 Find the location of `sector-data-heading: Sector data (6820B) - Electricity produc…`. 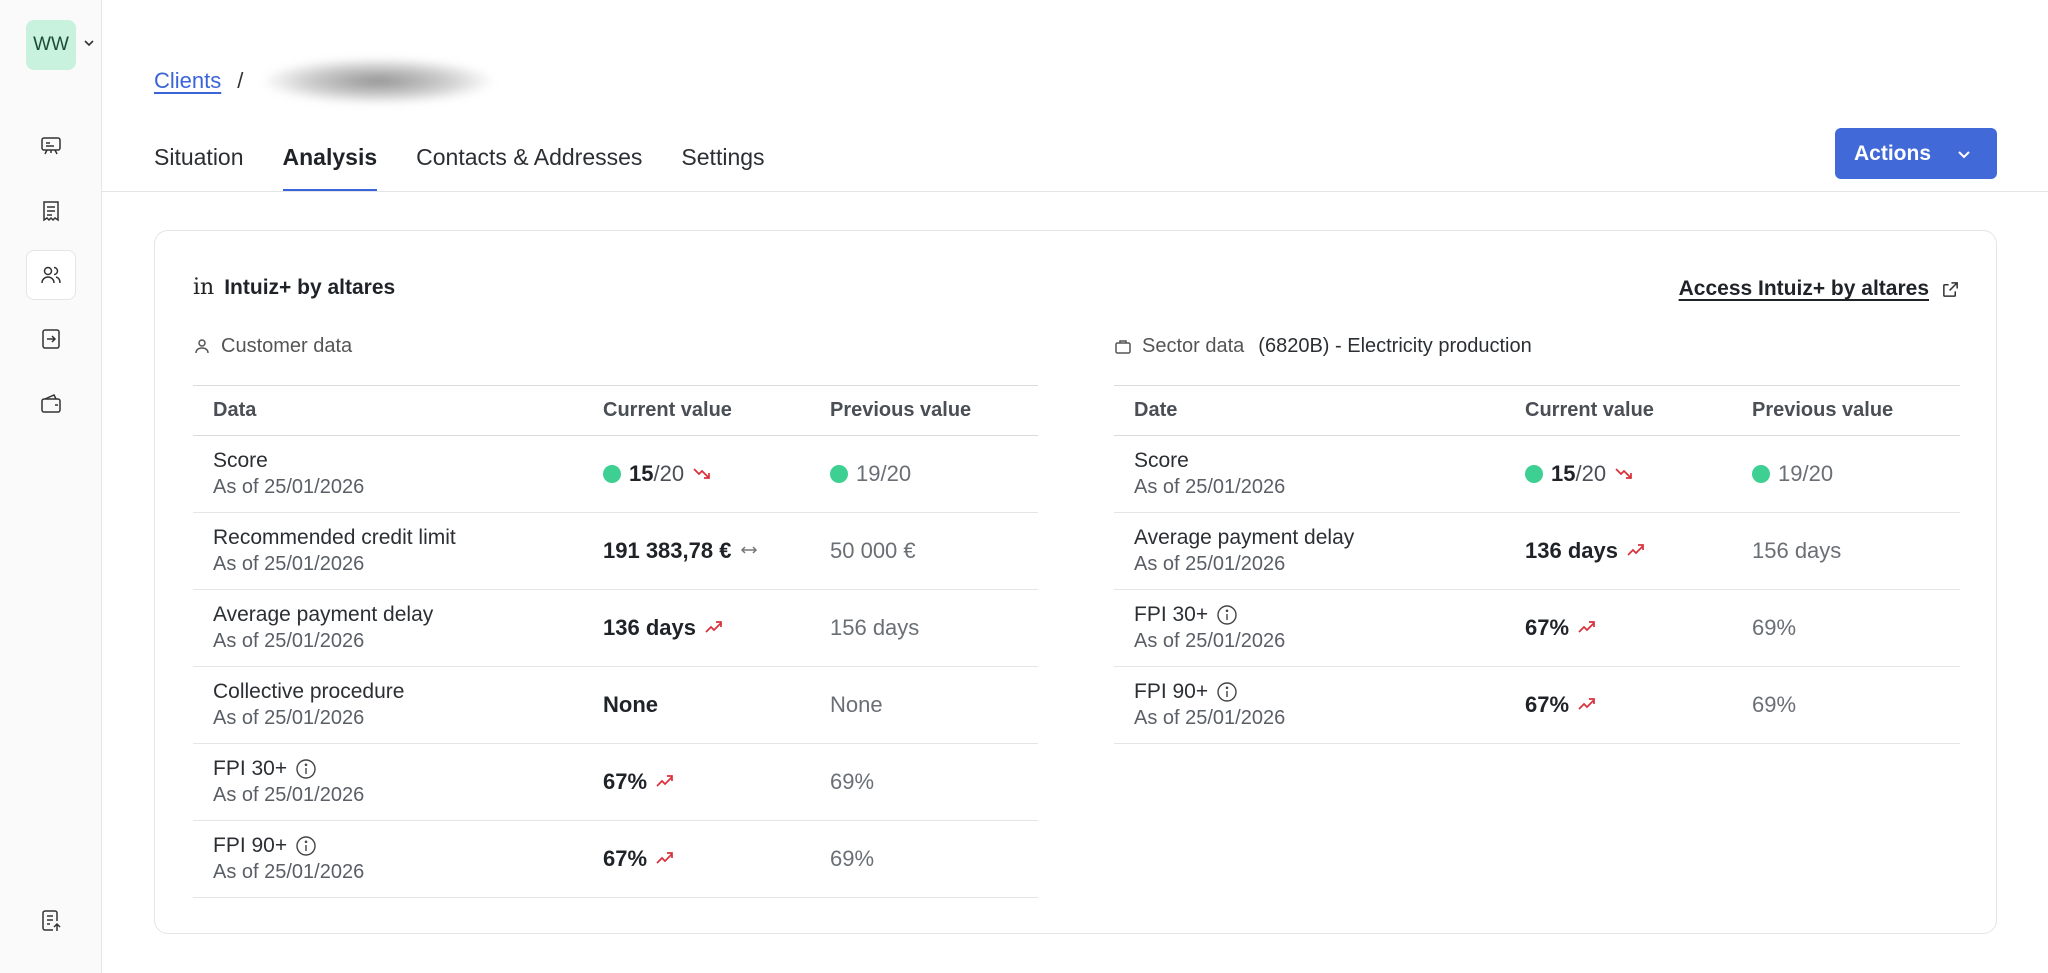

sector-data-heading: Sector data (6820B) - Electricity produc… is located at coordinates (1537, 346).